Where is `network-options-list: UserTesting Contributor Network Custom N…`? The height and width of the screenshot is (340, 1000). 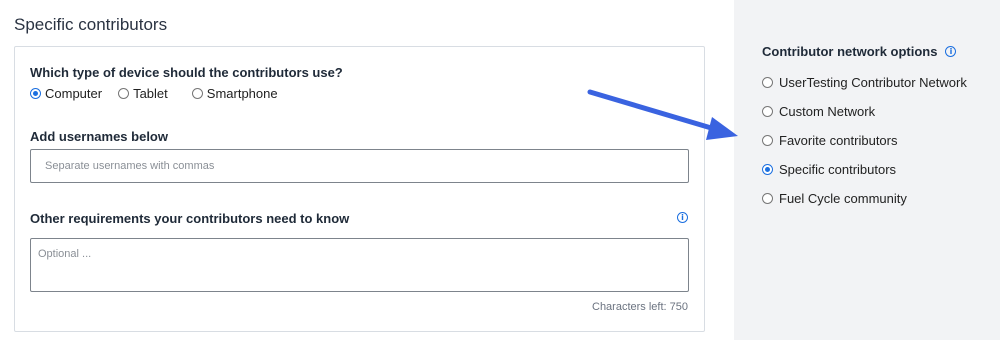 network-options-list: UserTesting Contributor Network Custom N… is located at coordinates (864, 140).